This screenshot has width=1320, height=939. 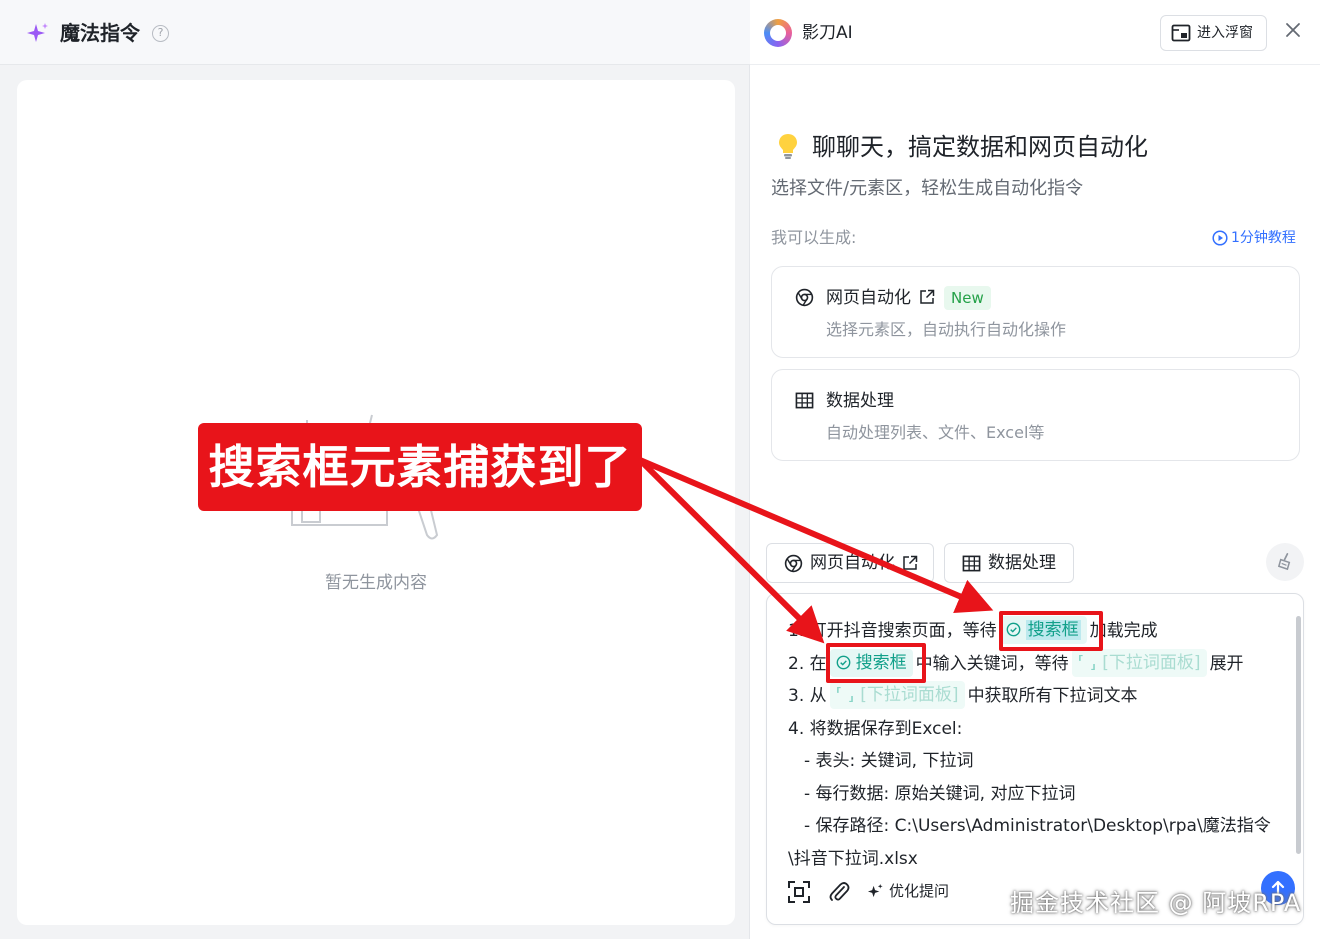 I want to click on instruction-text-segment: 2. 在, so click(x=807, y=663).